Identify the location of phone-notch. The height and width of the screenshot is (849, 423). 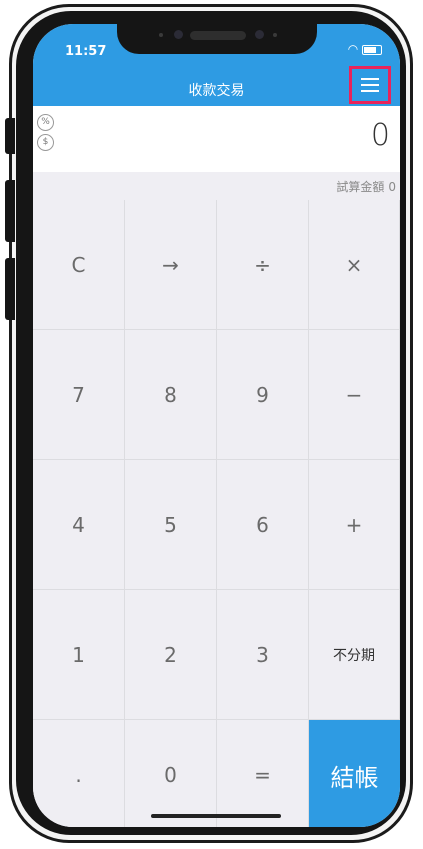
(217, 39).